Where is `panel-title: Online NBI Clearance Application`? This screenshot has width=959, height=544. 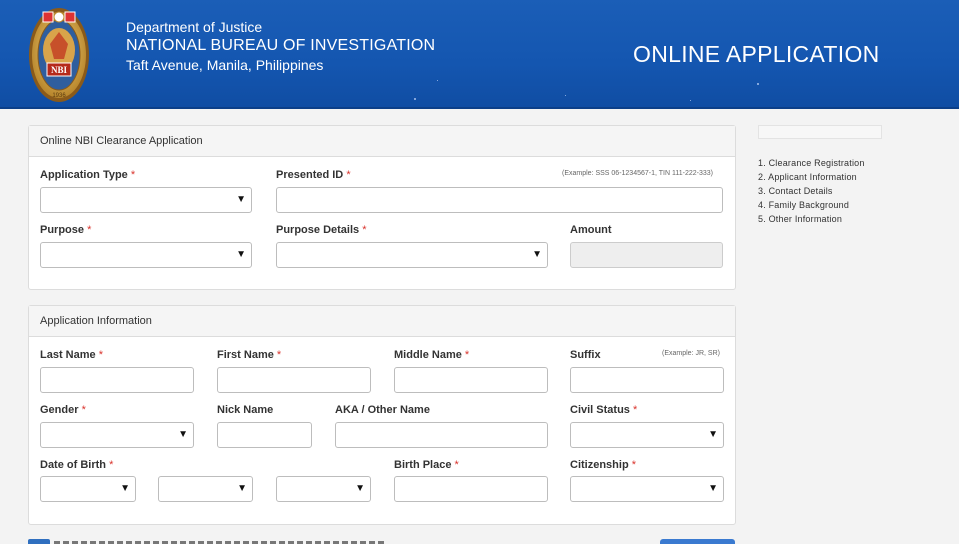
panel-title: Online NBI Clearance Application is located at coordinates (382, 141).